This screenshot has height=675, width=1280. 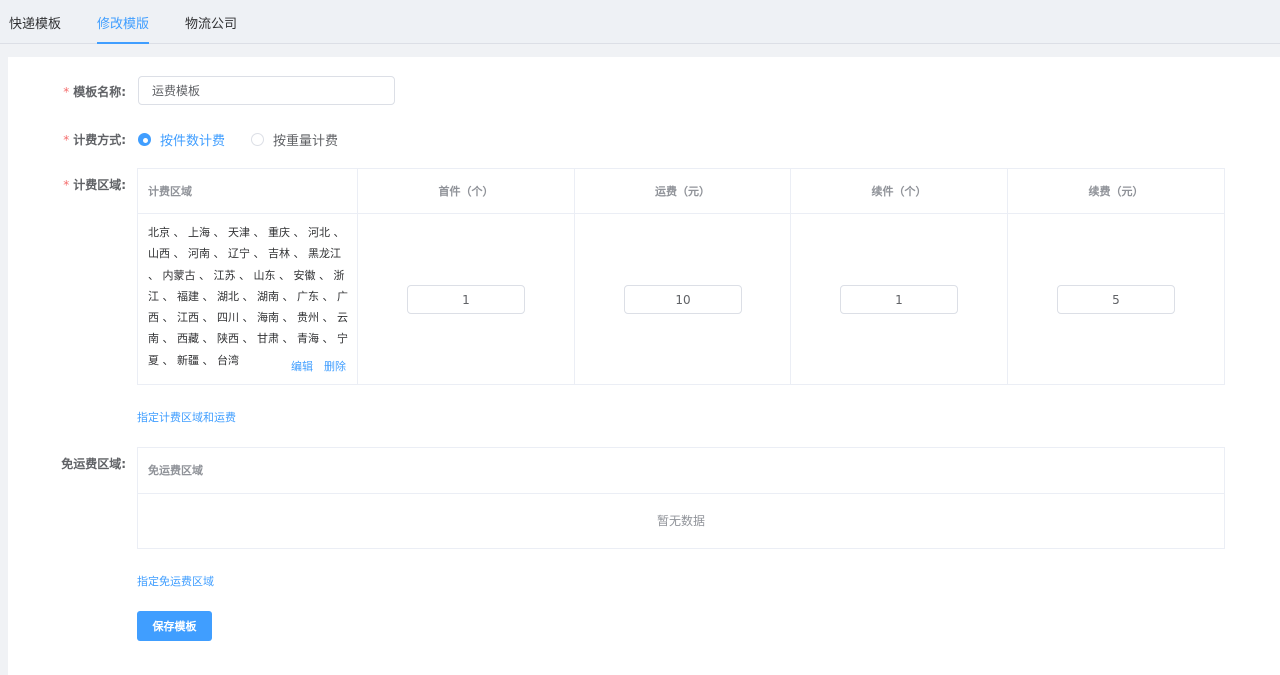 What do you see at coordinates (640, 22) in the screenshot?
I see `tab-bar: 快递模板 修改模版 物流公司` at bounding box center [640, 22].